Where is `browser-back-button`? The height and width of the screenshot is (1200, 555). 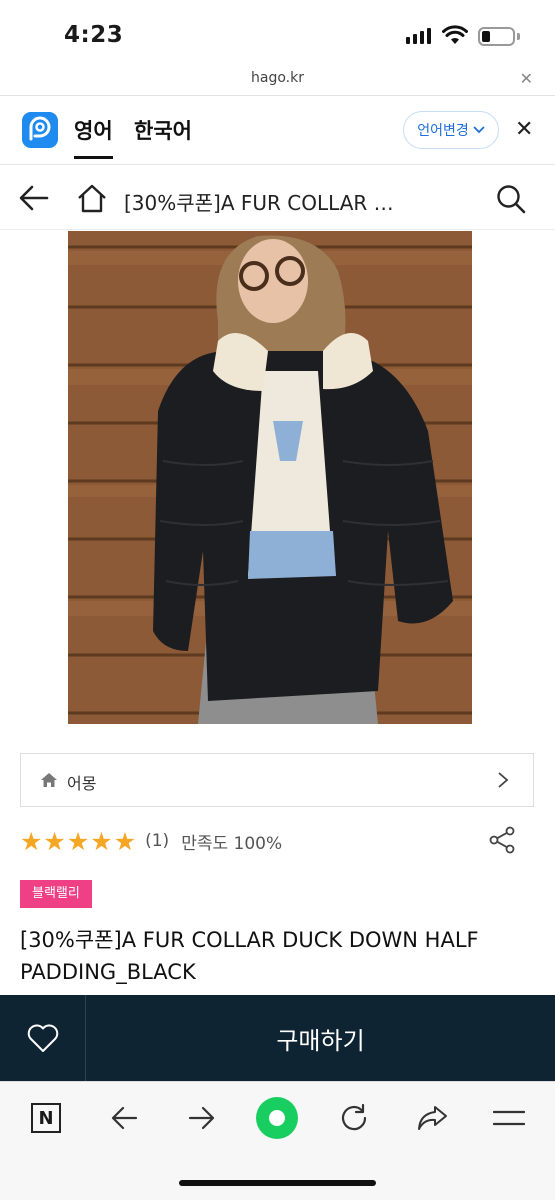
browser-back-button is located at coordinates (124, 1118).